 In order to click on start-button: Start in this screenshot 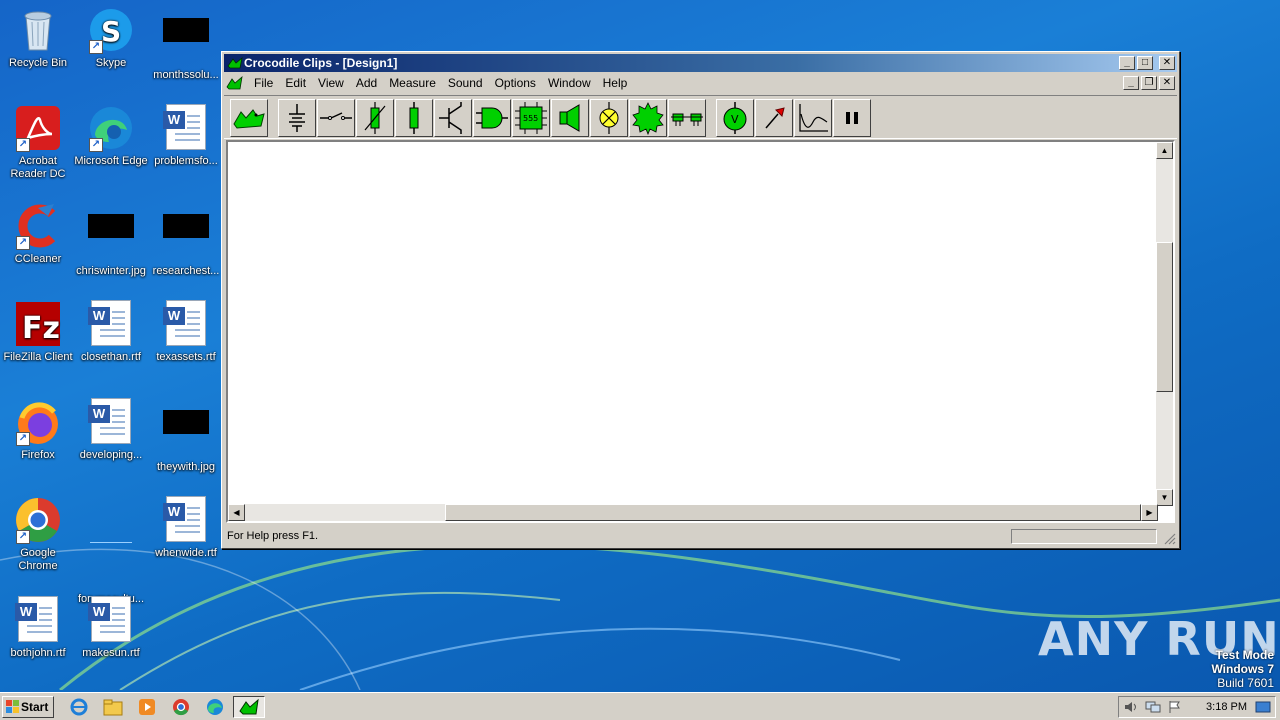, I will do `click(28, 707)`.